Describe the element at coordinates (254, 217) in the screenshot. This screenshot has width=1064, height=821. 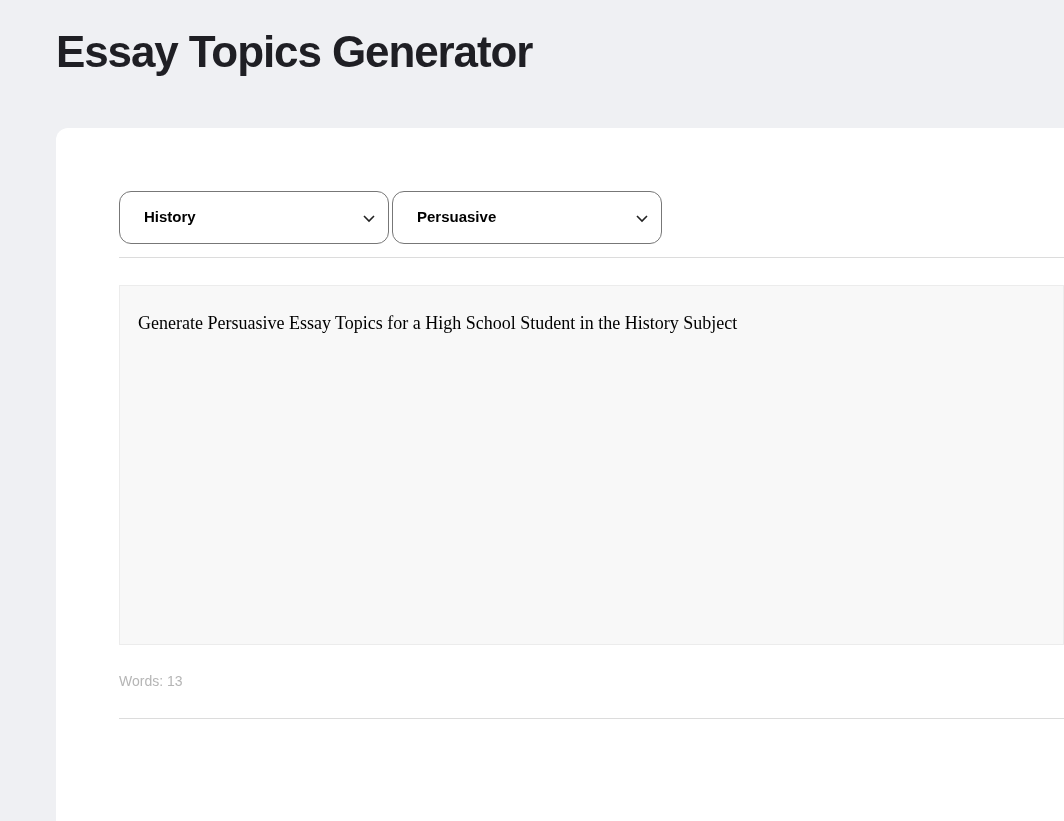
I see `dropdown-select: History` at that location.